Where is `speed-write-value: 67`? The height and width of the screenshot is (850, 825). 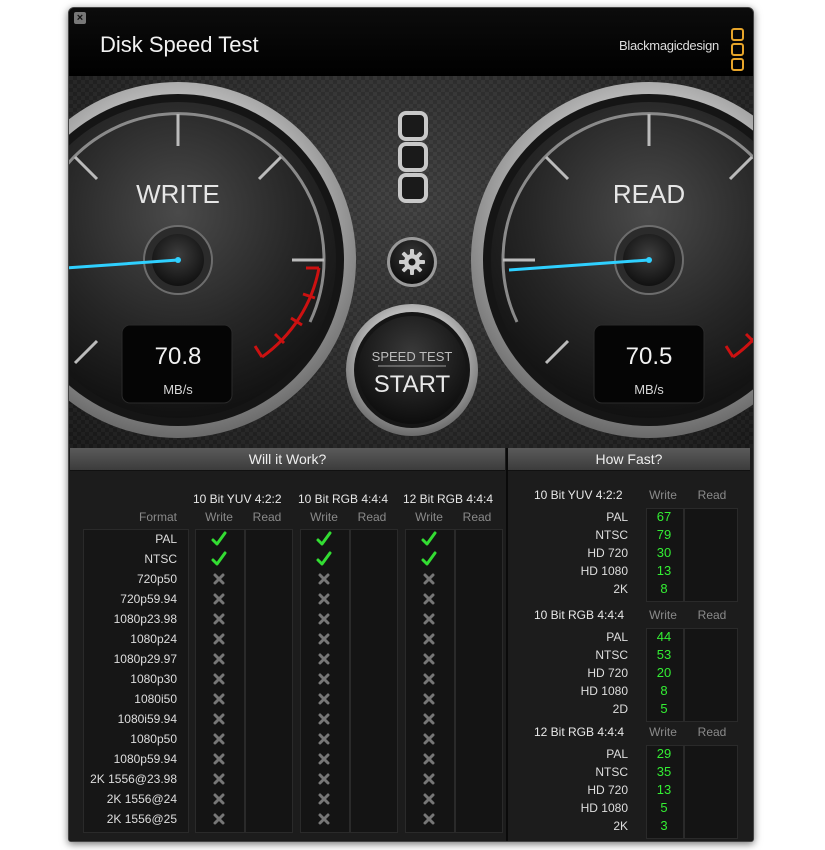
speed-write-value: 67 is located at coordinates (664, 516).